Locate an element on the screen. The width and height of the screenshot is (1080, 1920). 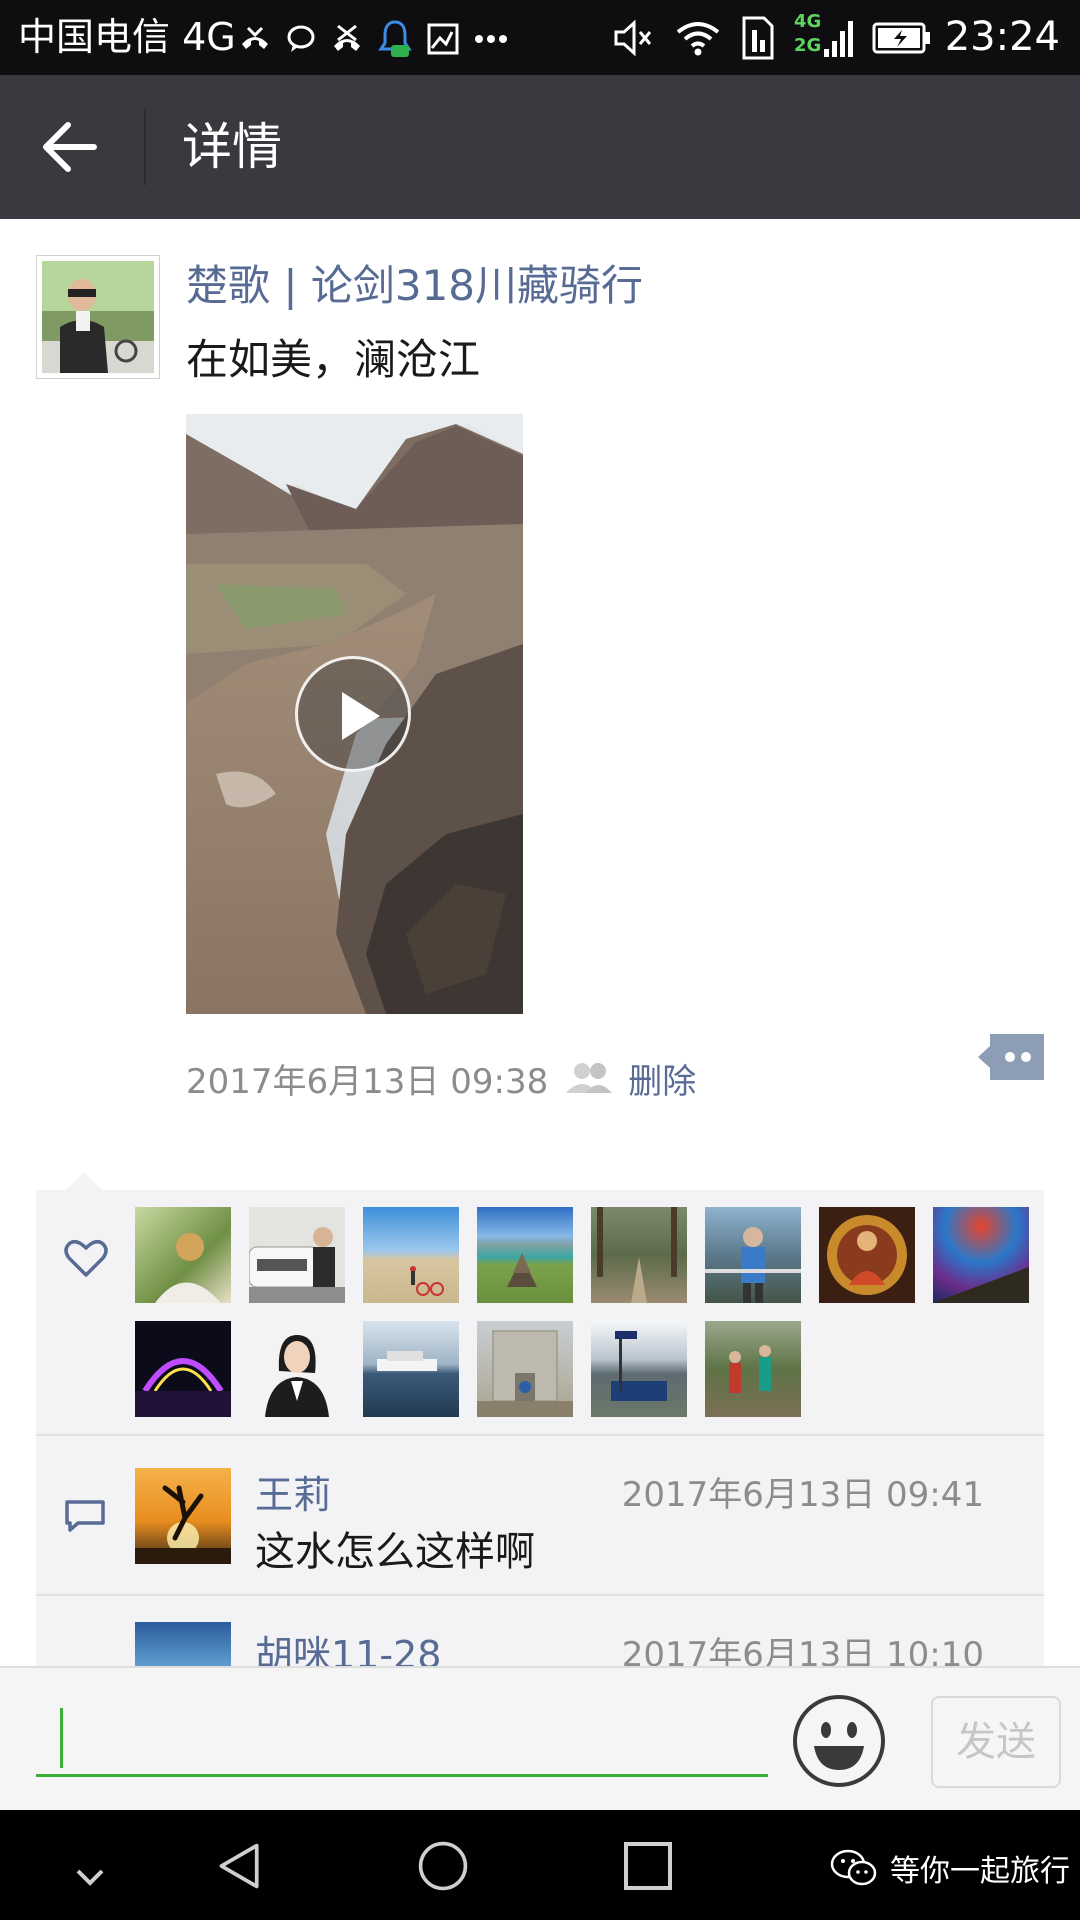
post-meta: 2017年6月13日 09:38 删除 is located at coordinates (441, 1078).